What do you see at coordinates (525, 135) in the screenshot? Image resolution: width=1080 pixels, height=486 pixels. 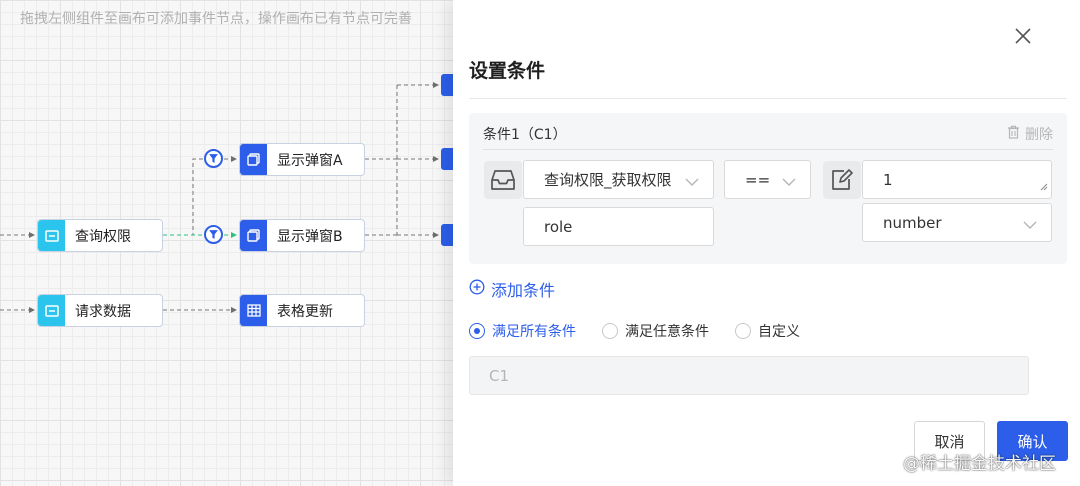 I see `condition-title: 条件1（C1）` at bounding box center [525, 135].